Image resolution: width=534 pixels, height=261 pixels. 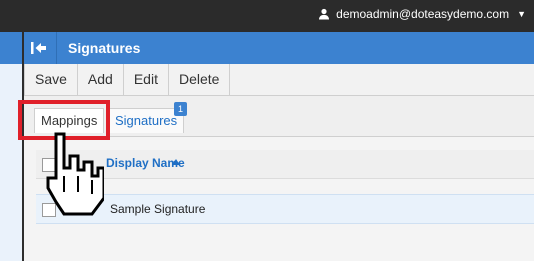 What do you see at coordinates (180, 109) in the screenshot?
I see `tab-badge: 1` at bounding box center [180, 109].